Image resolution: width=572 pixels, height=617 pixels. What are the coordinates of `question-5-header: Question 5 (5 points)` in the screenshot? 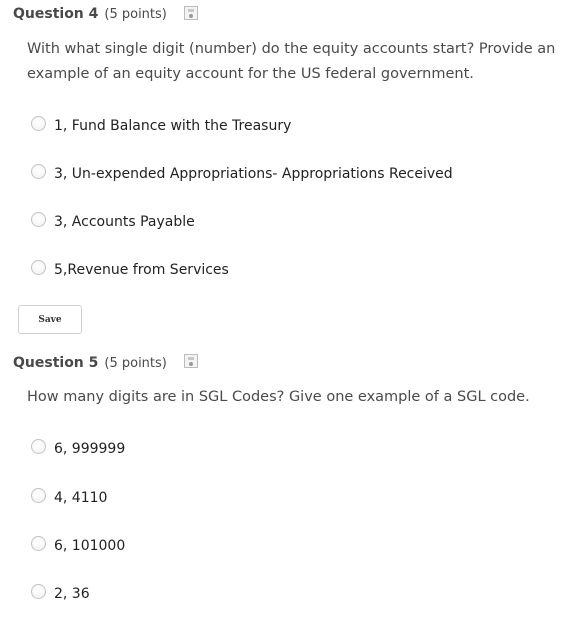 It's located at (90, 363).